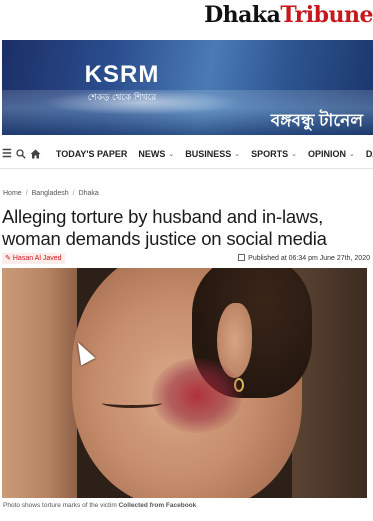  I want to click on logo-part-dhaka: Dhaka, so click(242, 15).